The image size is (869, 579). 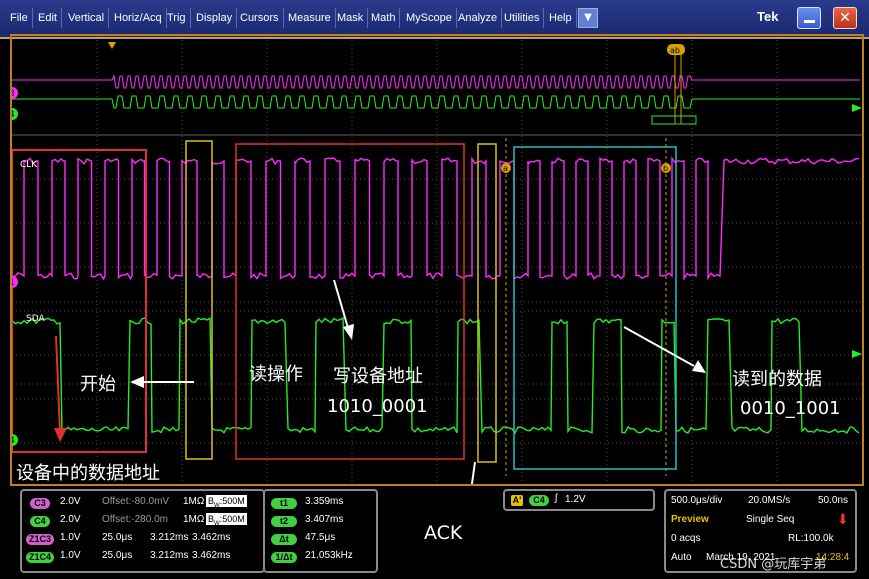 What do you see at coordinates (351, 18) in the screenshot?
I see `menu-mask: Mask` at bounding box center [351, 18].